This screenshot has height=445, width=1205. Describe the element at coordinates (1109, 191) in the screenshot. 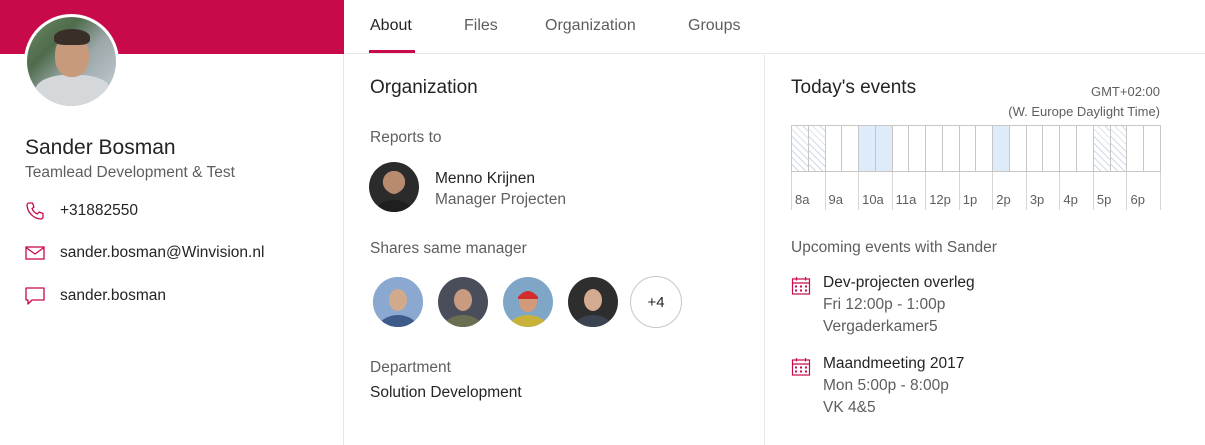

I see `timeline-hour-label: 5p` at that location.